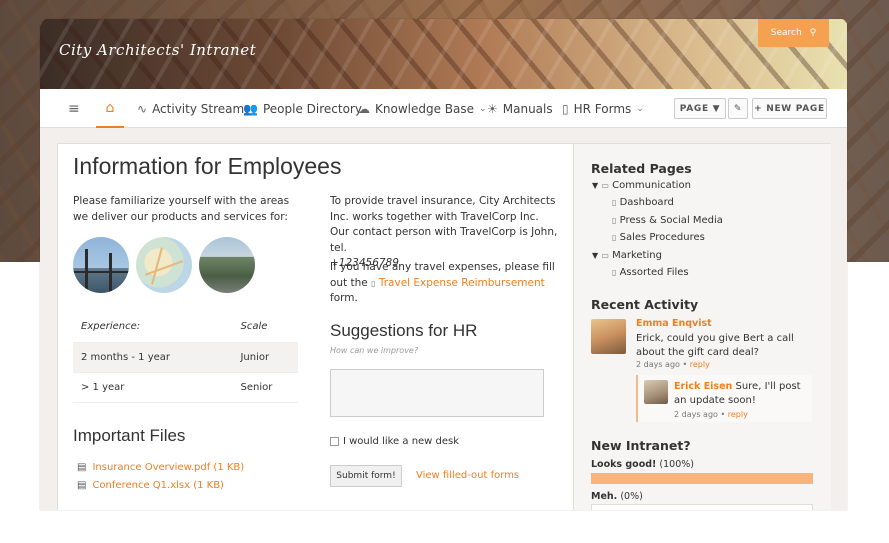 This screenshot has width=889, height=543. Describe the element at coordinates (527, 108) in the screenshot. I see `nav-manuals-label: Manuals` at that location.